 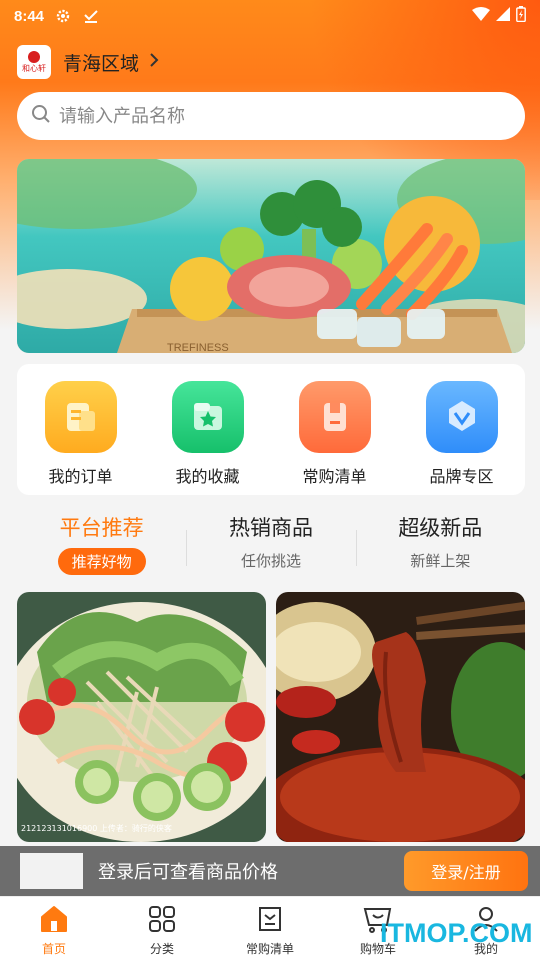 What do you see at coordinates (270, 528) in the screenshot?
I see `tab-title: 热销商品` at bounding box center [270, 528].